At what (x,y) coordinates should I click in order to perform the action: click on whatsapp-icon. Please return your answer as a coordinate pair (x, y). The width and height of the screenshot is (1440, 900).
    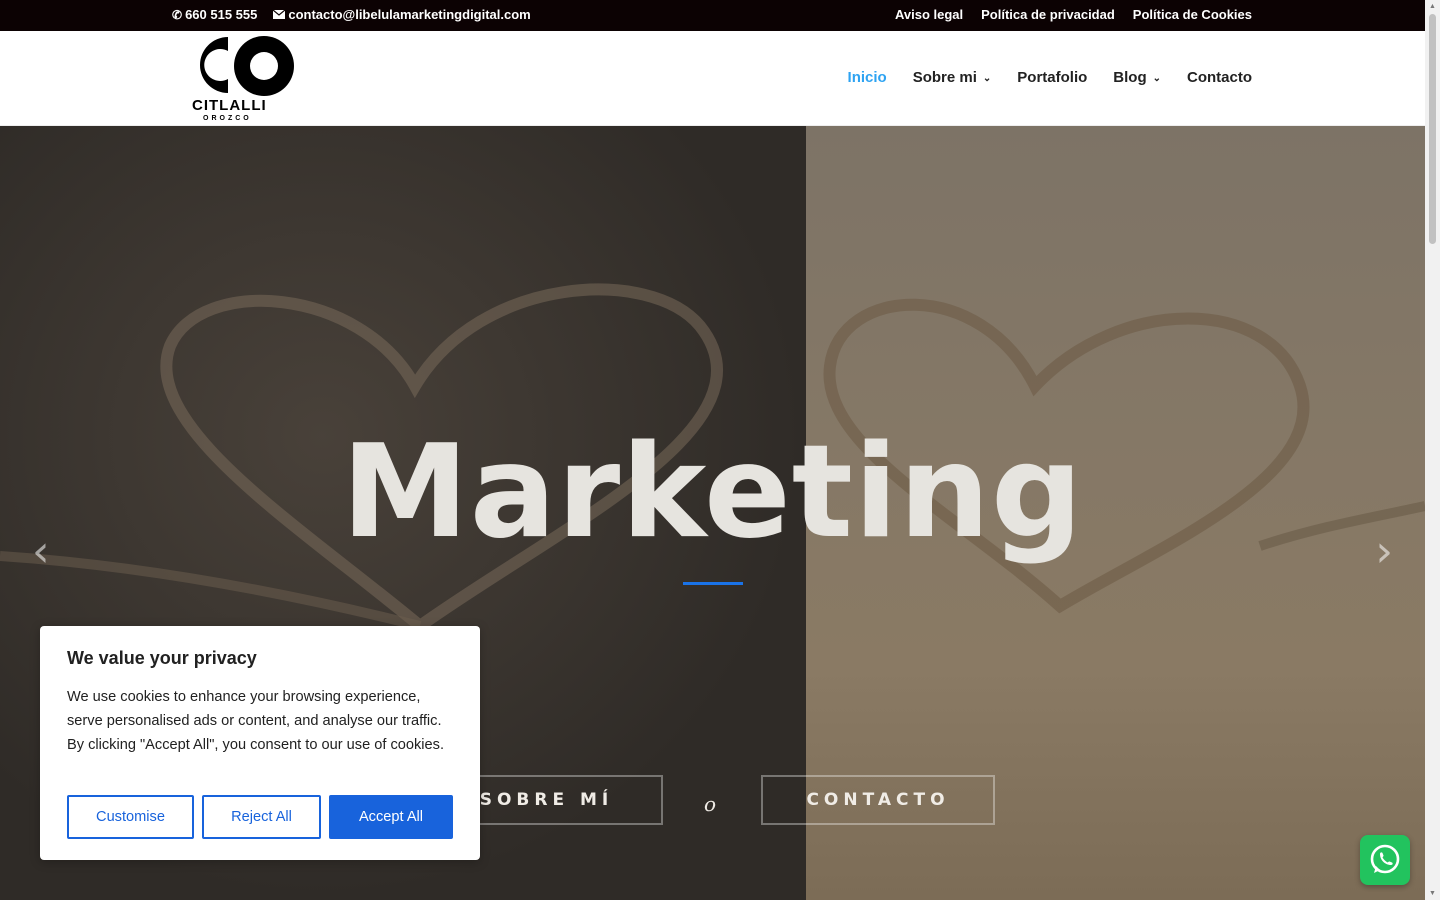
    Looking at the image, I should click on (1385, 859).